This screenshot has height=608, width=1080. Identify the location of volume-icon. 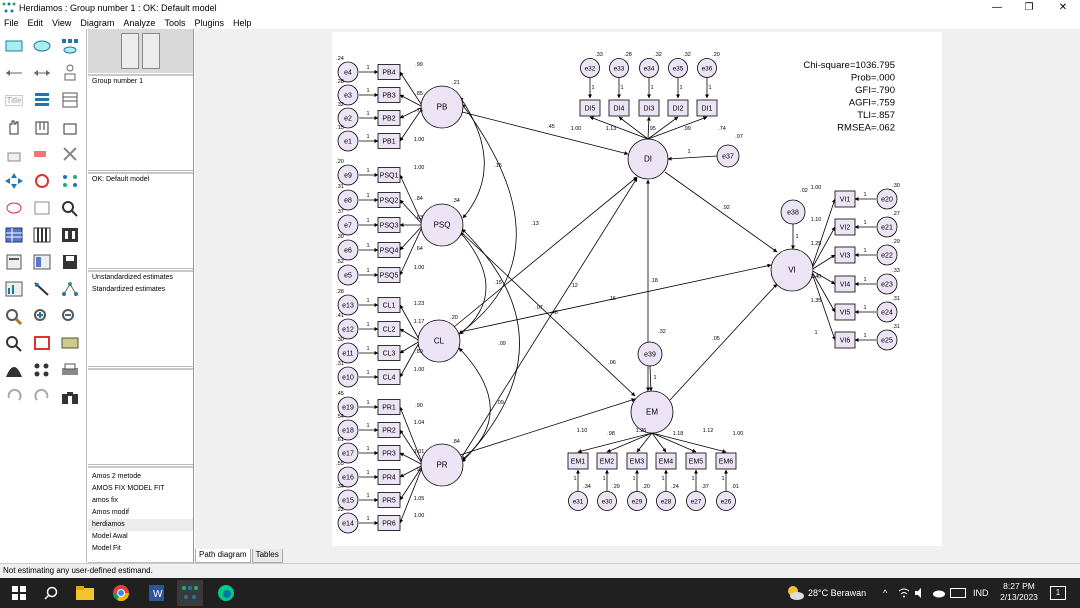
(920, 593).